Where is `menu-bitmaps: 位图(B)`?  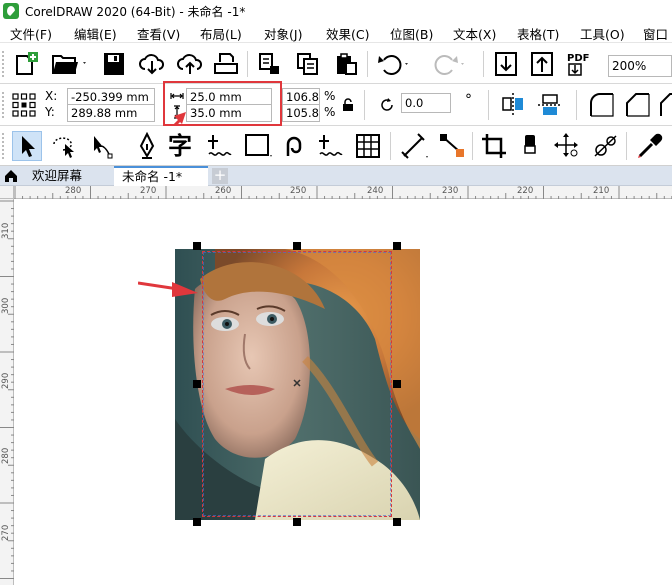
menu-bitmaps: 位图(B) is located at coordinates (411, 33).